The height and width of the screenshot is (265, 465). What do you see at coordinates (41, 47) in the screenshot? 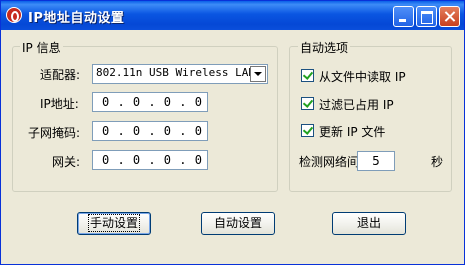
I see `ip-info-legend: IP 信息` at bounding box center [41, 47].